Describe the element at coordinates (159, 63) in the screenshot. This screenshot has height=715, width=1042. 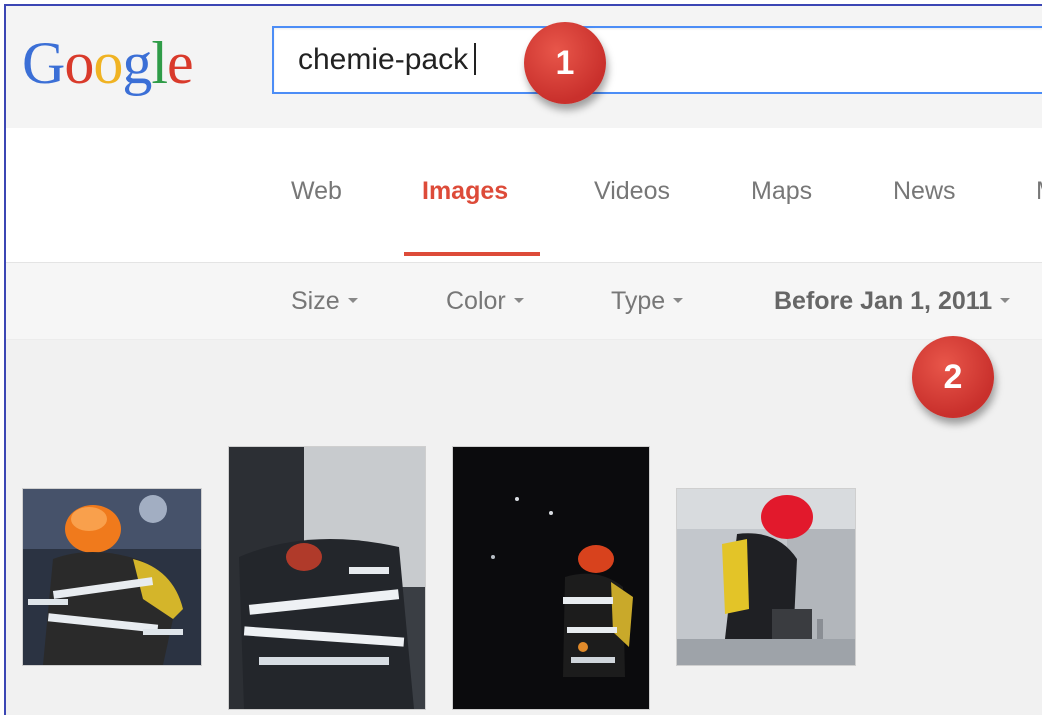
I see `logo-letter: l` at that location.